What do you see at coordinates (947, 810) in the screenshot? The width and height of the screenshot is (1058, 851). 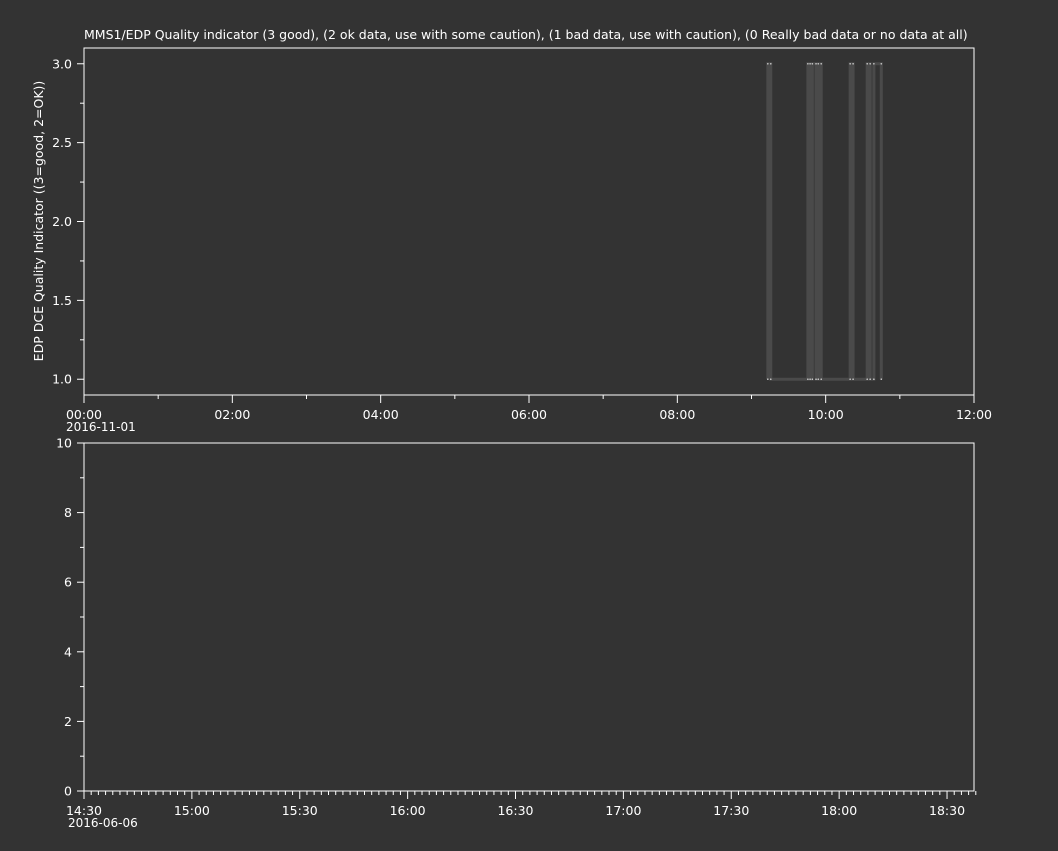 I see `x-tick-label: 18:30` at bounding box center [947, 810].